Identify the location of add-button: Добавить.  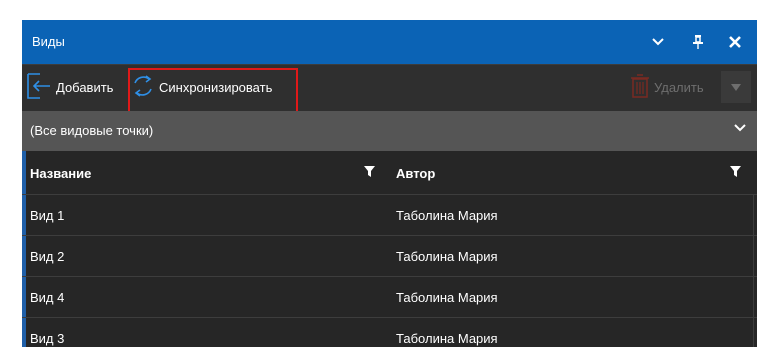
(69, 87).